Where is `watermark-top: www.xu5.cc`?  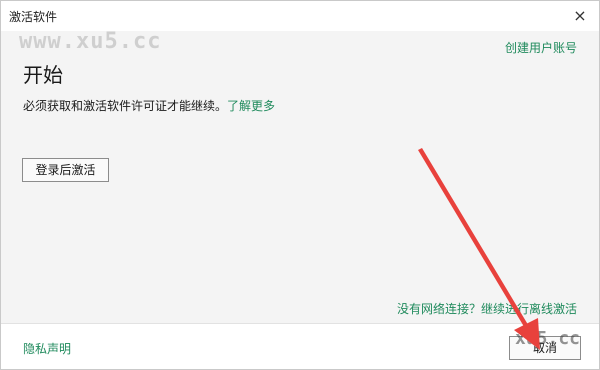 watermark-top: www.xu5.cc is located at coordinates (90, 41).